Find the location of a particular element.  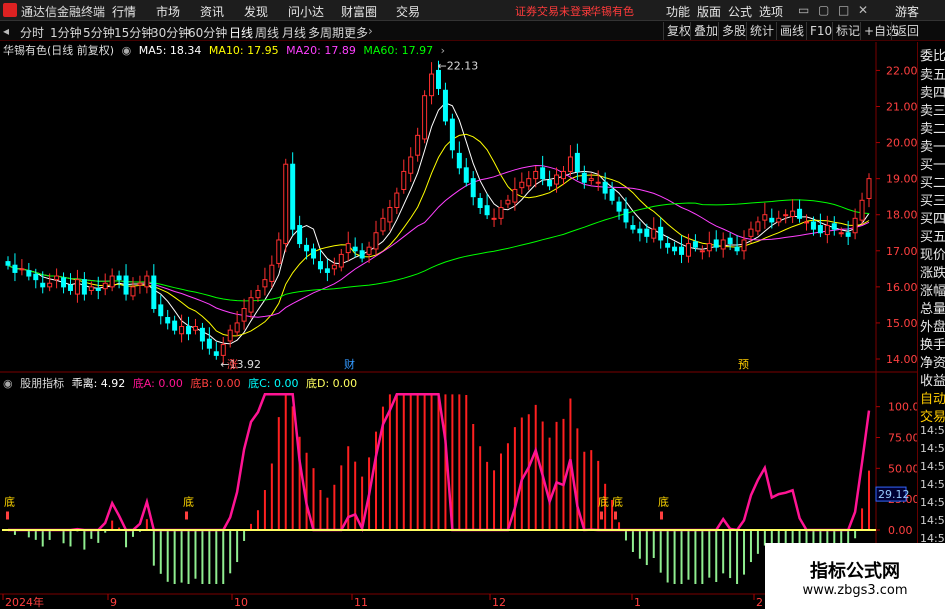

ma20-value: MA20: 17.89 is located at coordinates (321, 50).